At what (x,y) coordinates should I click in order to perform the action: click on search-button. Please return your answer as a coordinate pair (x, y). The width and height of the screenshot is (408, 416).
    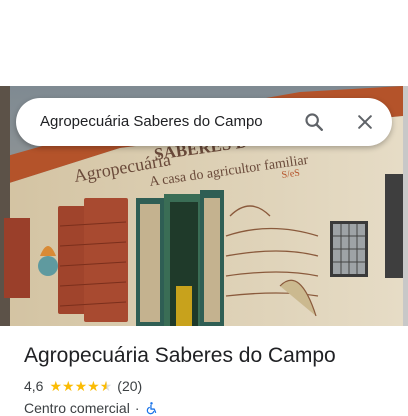
    Looking at the image, I should click on (314, 122).